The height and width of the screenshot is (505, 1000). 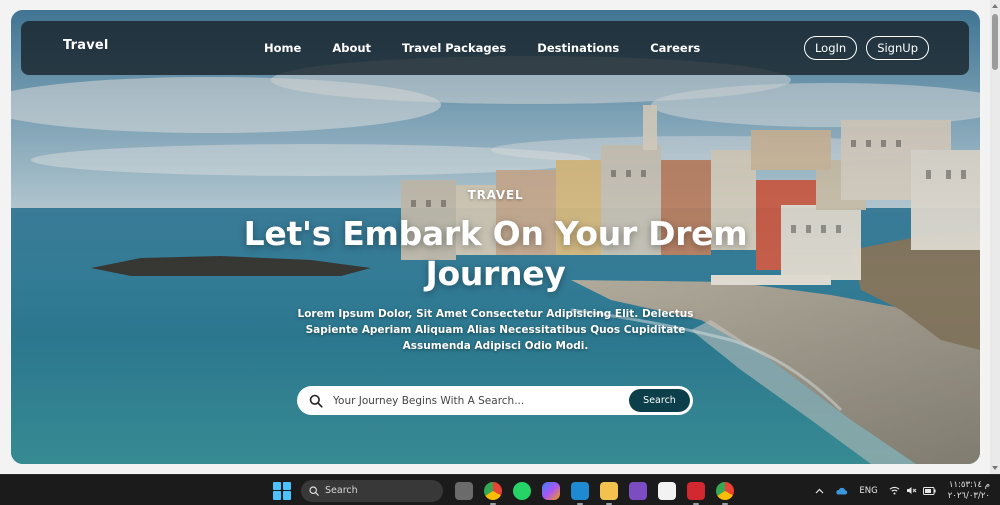 I want to click on scroll-down-arrow-icon, so click(x=995, y=468).